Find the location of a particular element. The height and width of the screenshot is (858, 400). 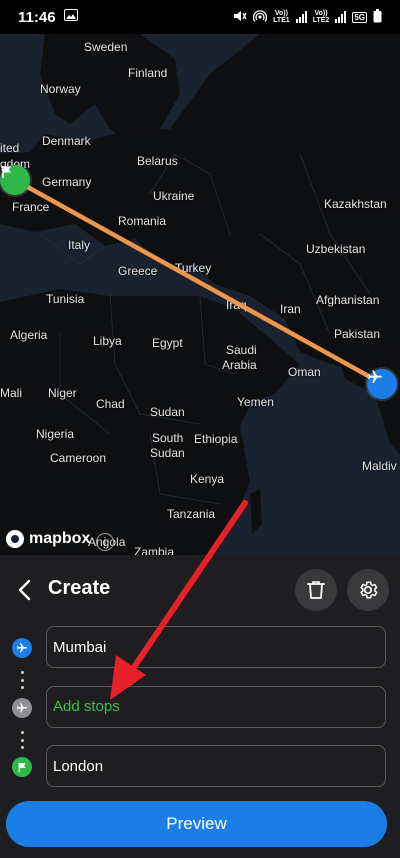

add-stop-indicator is located at coordinates (22, 708).